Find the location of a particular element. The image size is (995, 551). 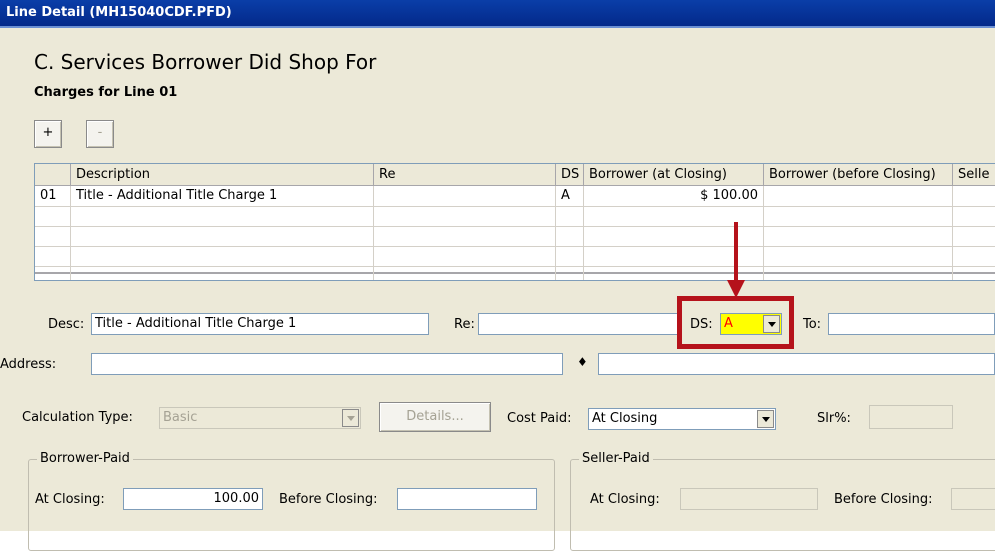

grid-header-ds: DS is located at coordinates (570, 175).